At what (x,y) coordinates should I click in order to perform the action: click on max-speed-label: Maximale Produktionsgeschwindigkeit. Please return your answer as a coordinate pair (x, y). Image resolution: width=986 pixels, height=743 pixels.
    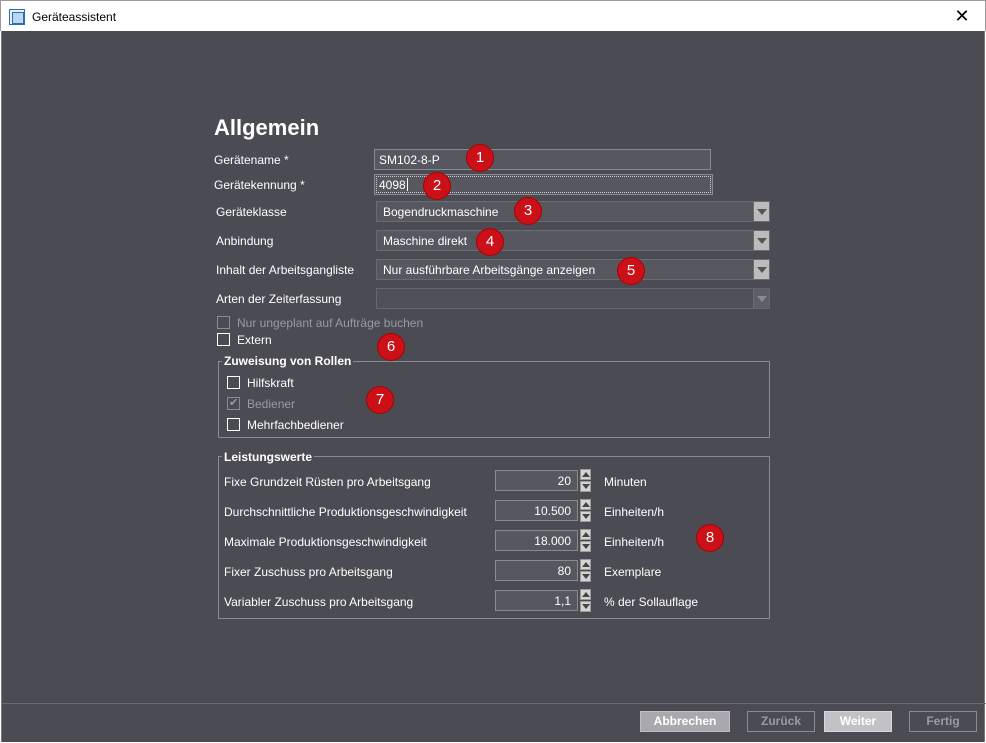
    Looking at the image, I should click on (325, 542).